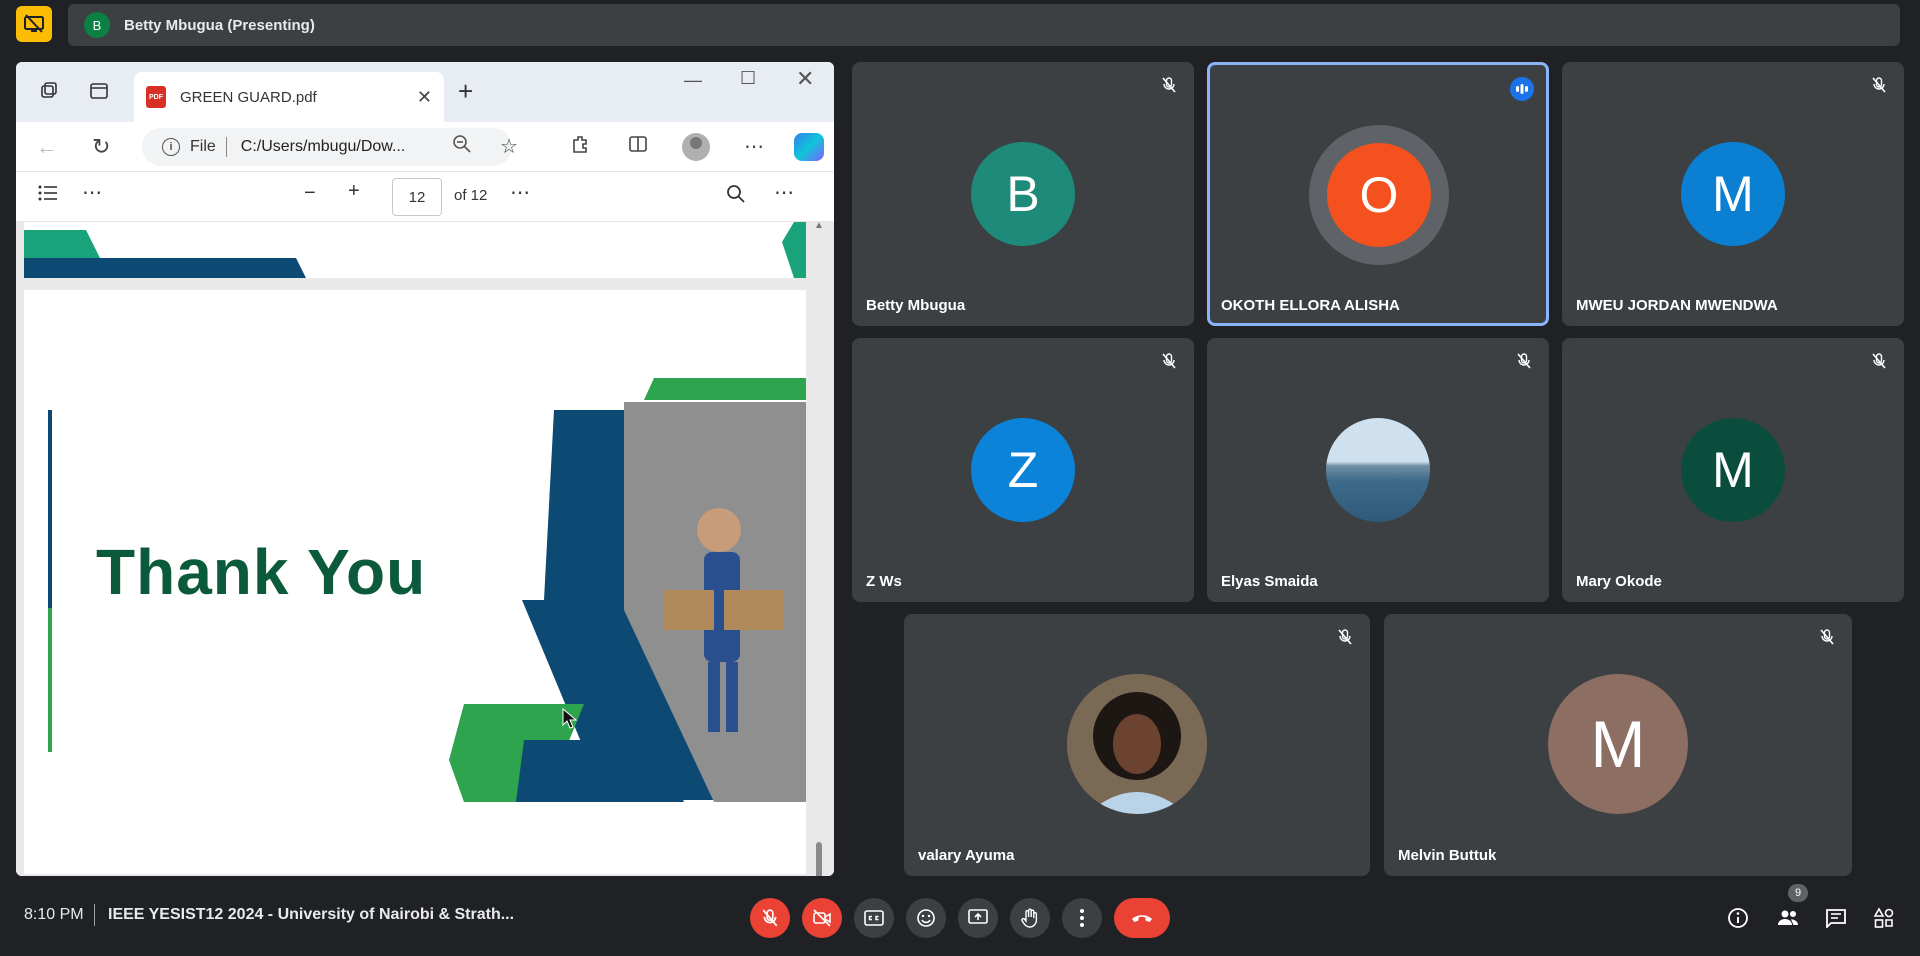 This screenshot has height=956, width=1920. Describe the element at coordinates (101, 147) in the screenshot. I see `refresh-icon: ↻` at that location.